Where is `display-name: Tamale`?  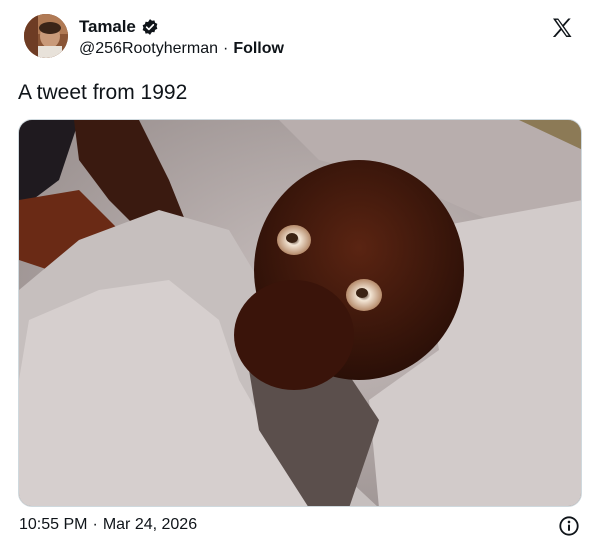 display-name: Tamale is located at coordinates (107, 27).